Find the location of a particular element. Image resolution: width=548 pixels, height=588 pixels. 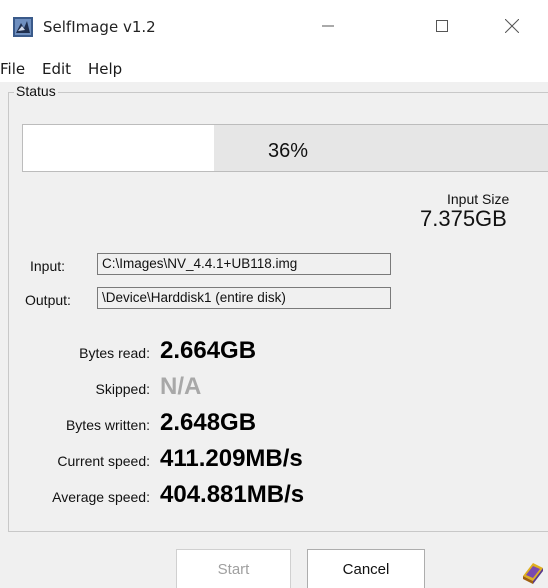

menu-edit: Edit is located at coordinates (56, 69).